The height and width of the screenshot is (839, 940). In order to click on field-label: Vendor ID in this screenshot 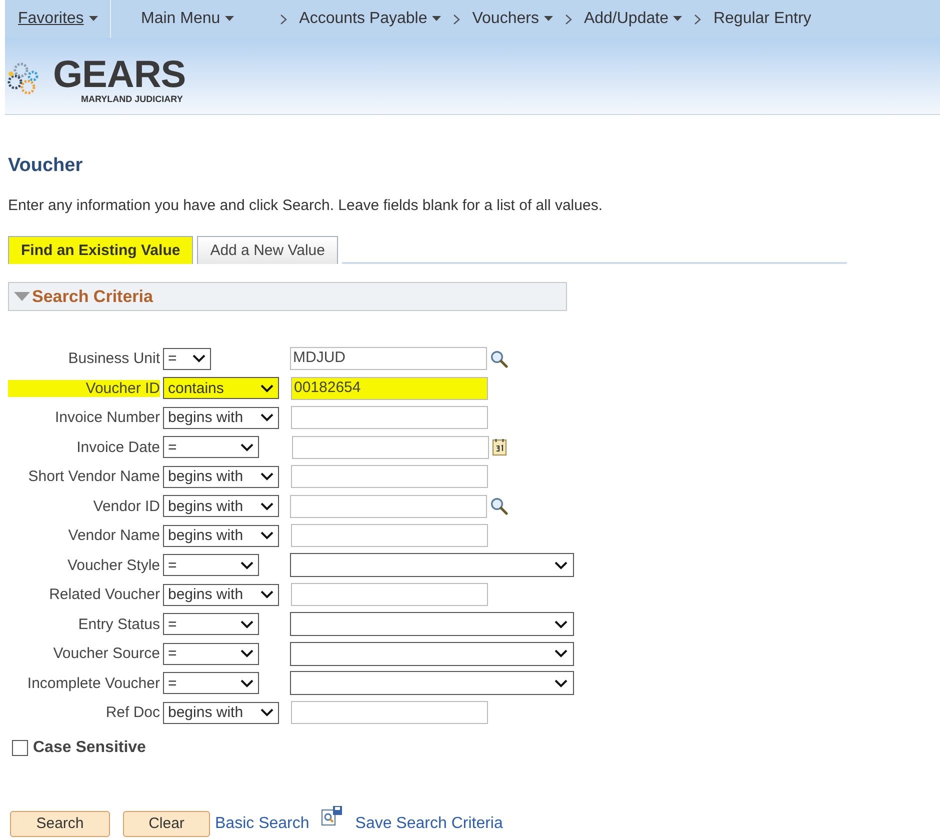, I will do `click(126, 506)`.